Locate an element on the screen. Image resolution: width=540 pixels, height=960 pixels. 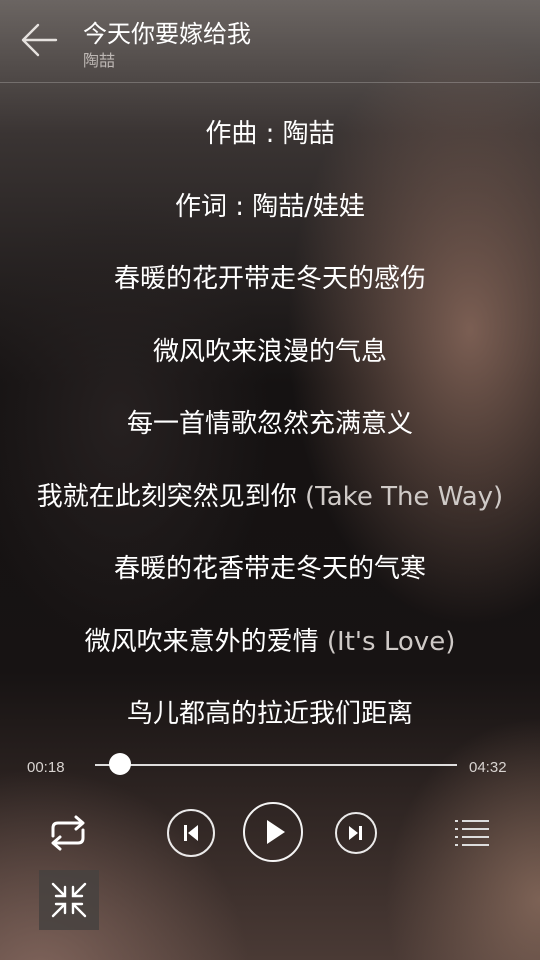
back-button is located at coordinates (40, 40).